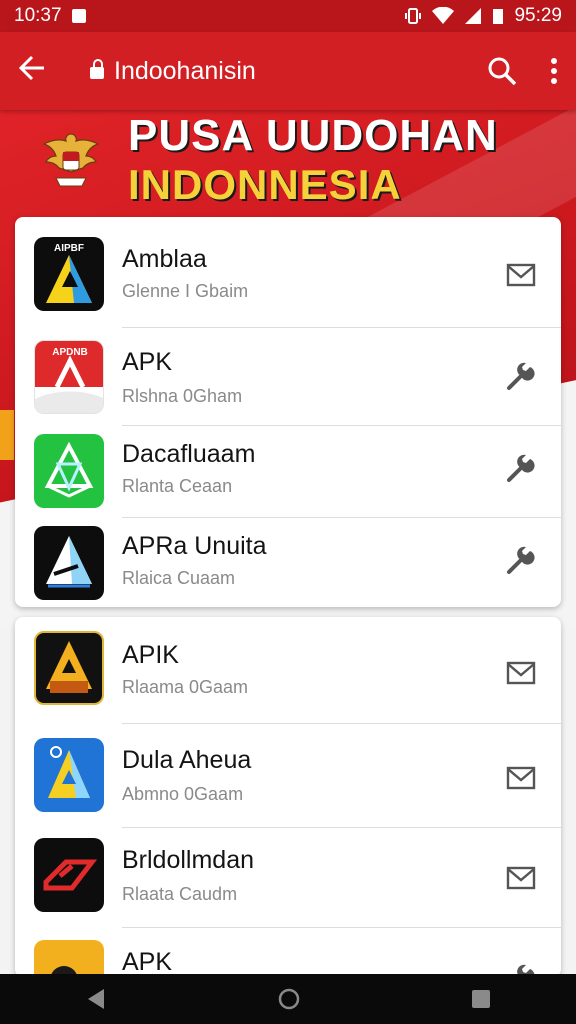 This screenshot has width=576, height=1024. I want to click on list-item: Dula Aheua Abmno 0Gaam, so click(288, 773).